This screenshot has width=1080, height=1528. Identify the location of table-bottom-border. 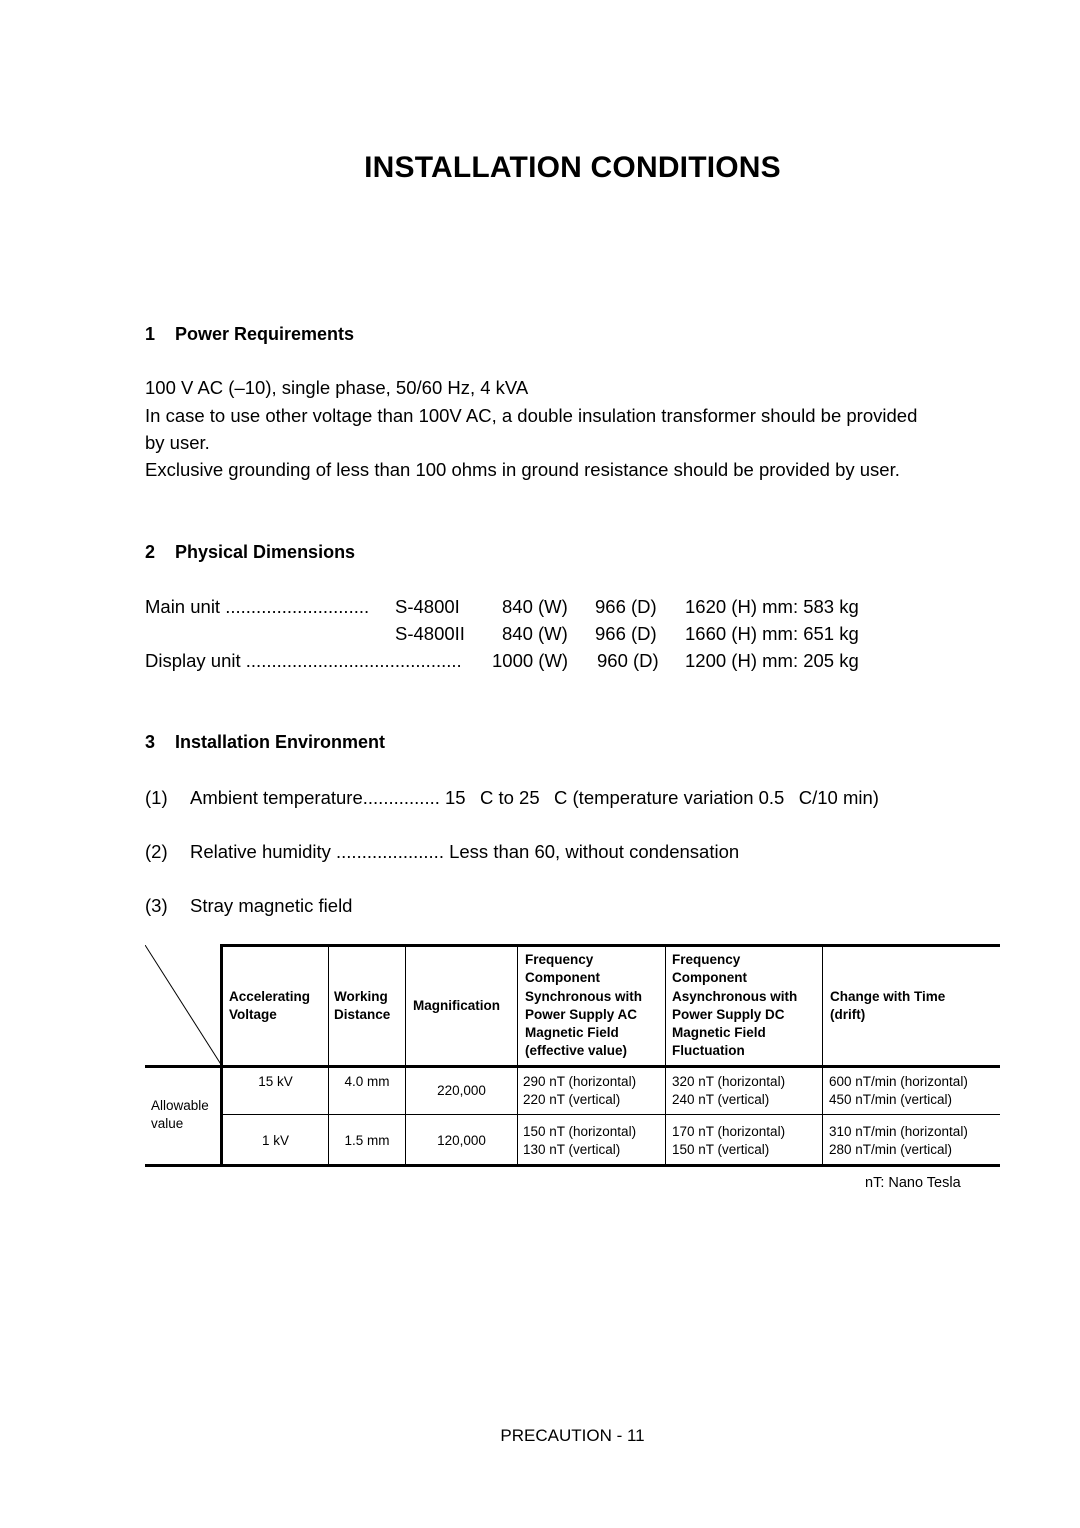
(572, 1165).